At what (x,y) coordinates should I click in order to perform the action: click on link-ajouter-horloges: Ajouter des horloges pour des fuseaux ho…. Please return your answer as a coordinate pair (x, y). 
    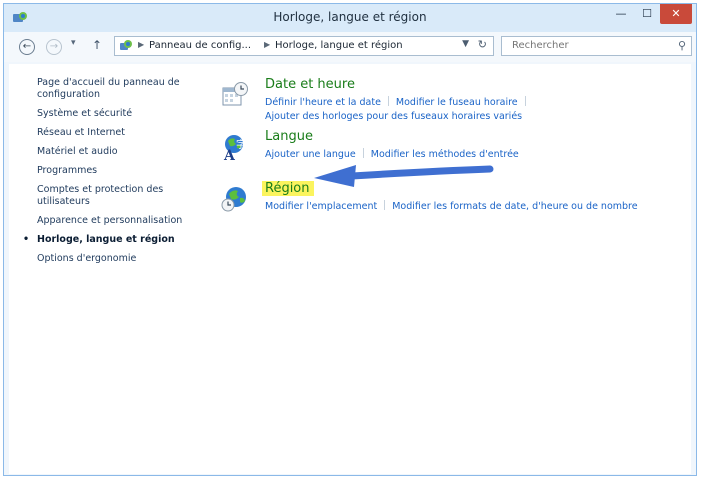
    Looking at the image, I should click on (393, 116).